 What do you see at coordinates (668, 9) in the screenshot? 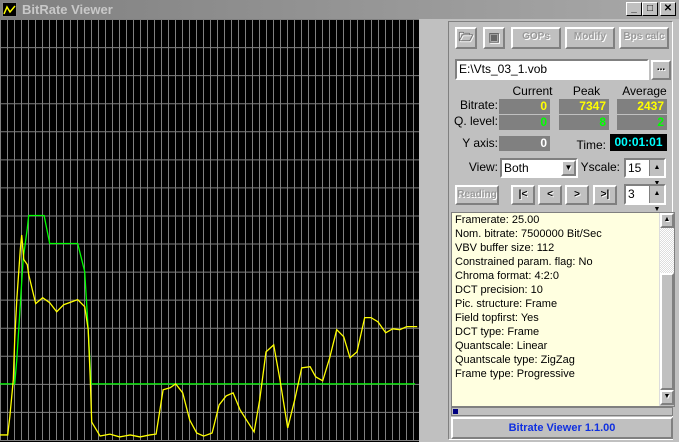
I see `close-button: ✕` at bounding box center [668, 9].